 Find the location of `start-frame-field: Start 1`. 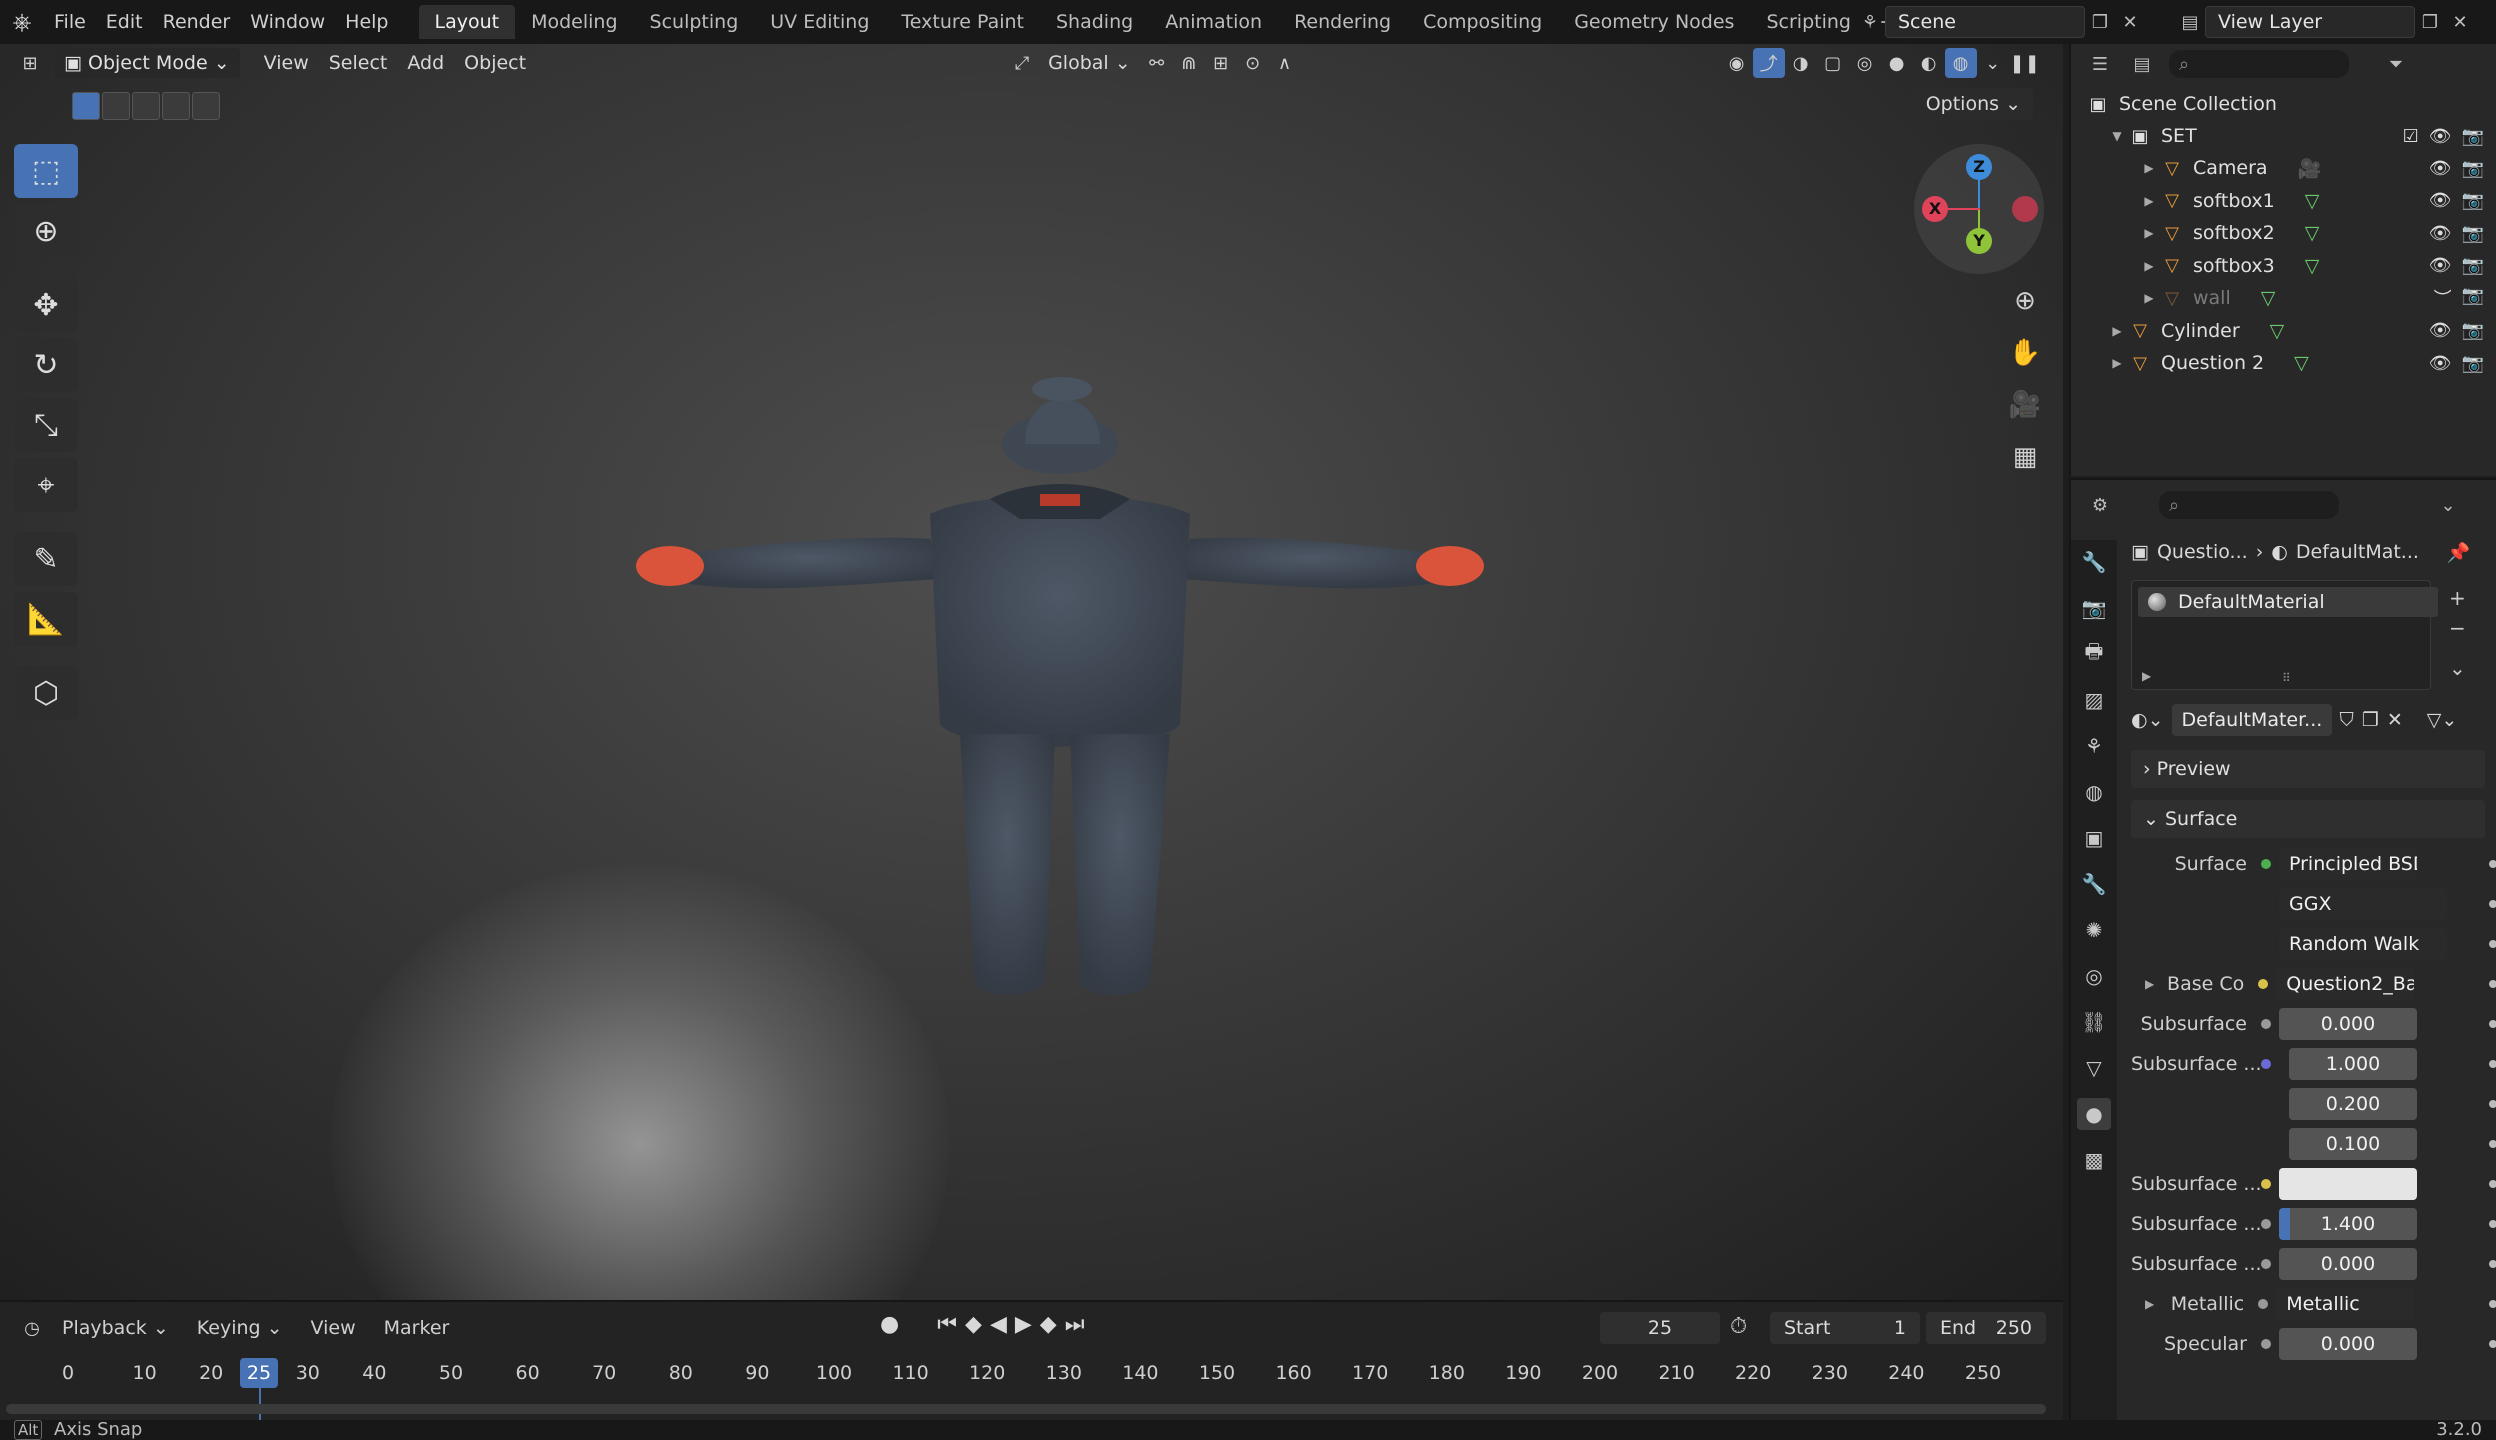

start-frame-field: Start 1 is located at coordinates (1845, 1328).